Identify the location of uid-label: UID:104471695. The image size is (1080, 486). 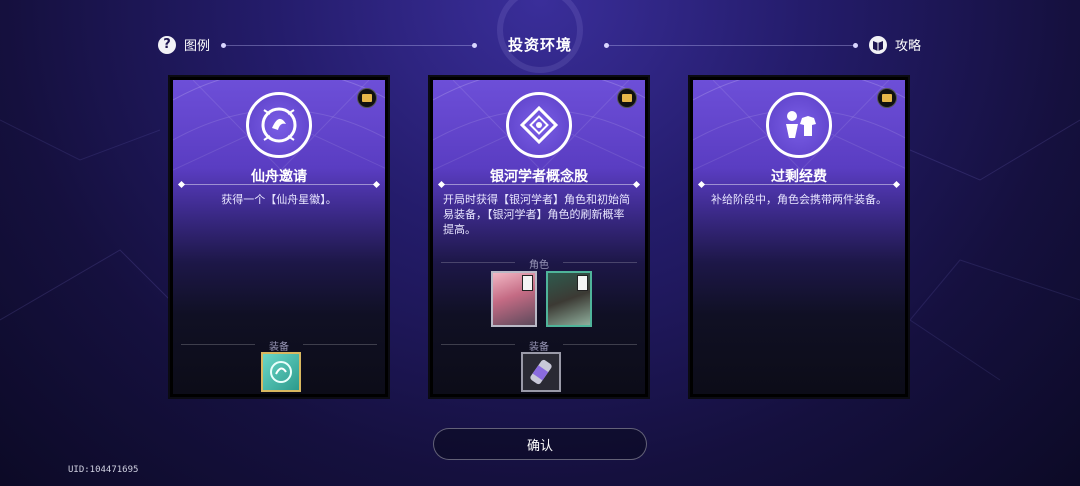
(103, 470).